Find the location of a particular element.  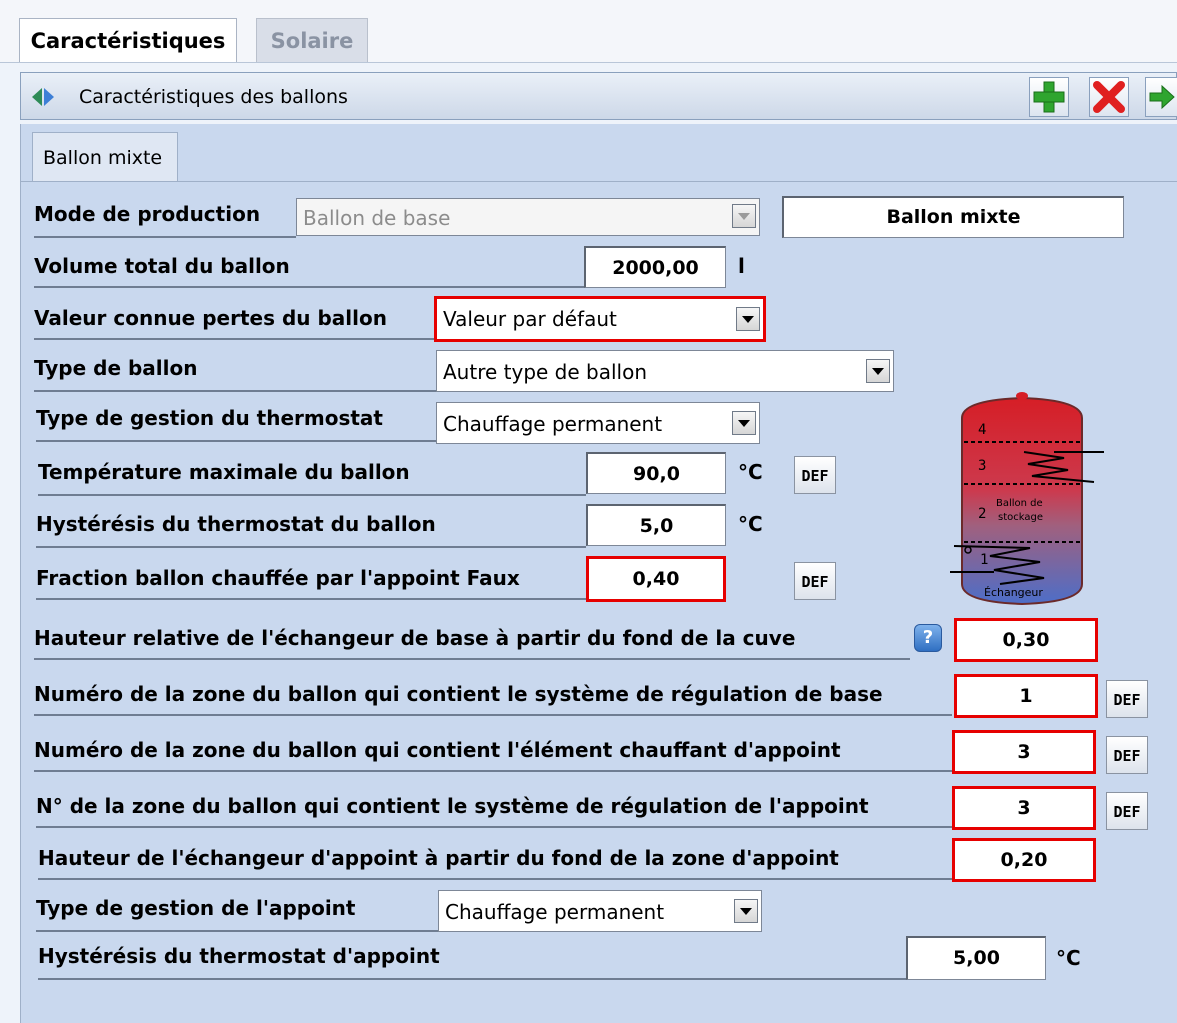

gestion-appoint-label: Type de gestion de l'appoint is located at coordinates (196, 908).